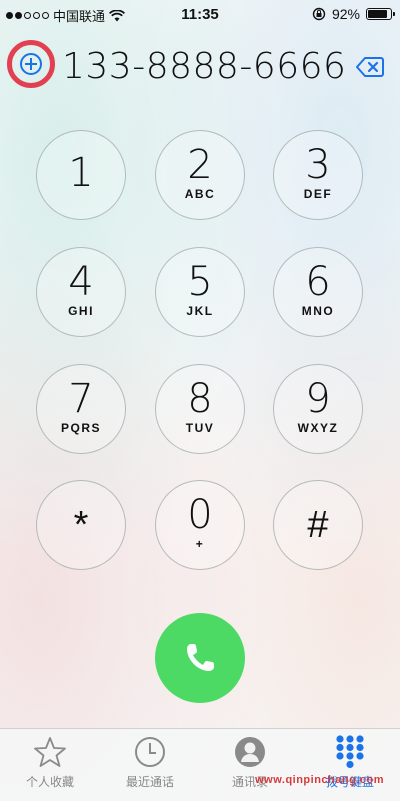  I want to click on key-digit: *, so click(81, 525).